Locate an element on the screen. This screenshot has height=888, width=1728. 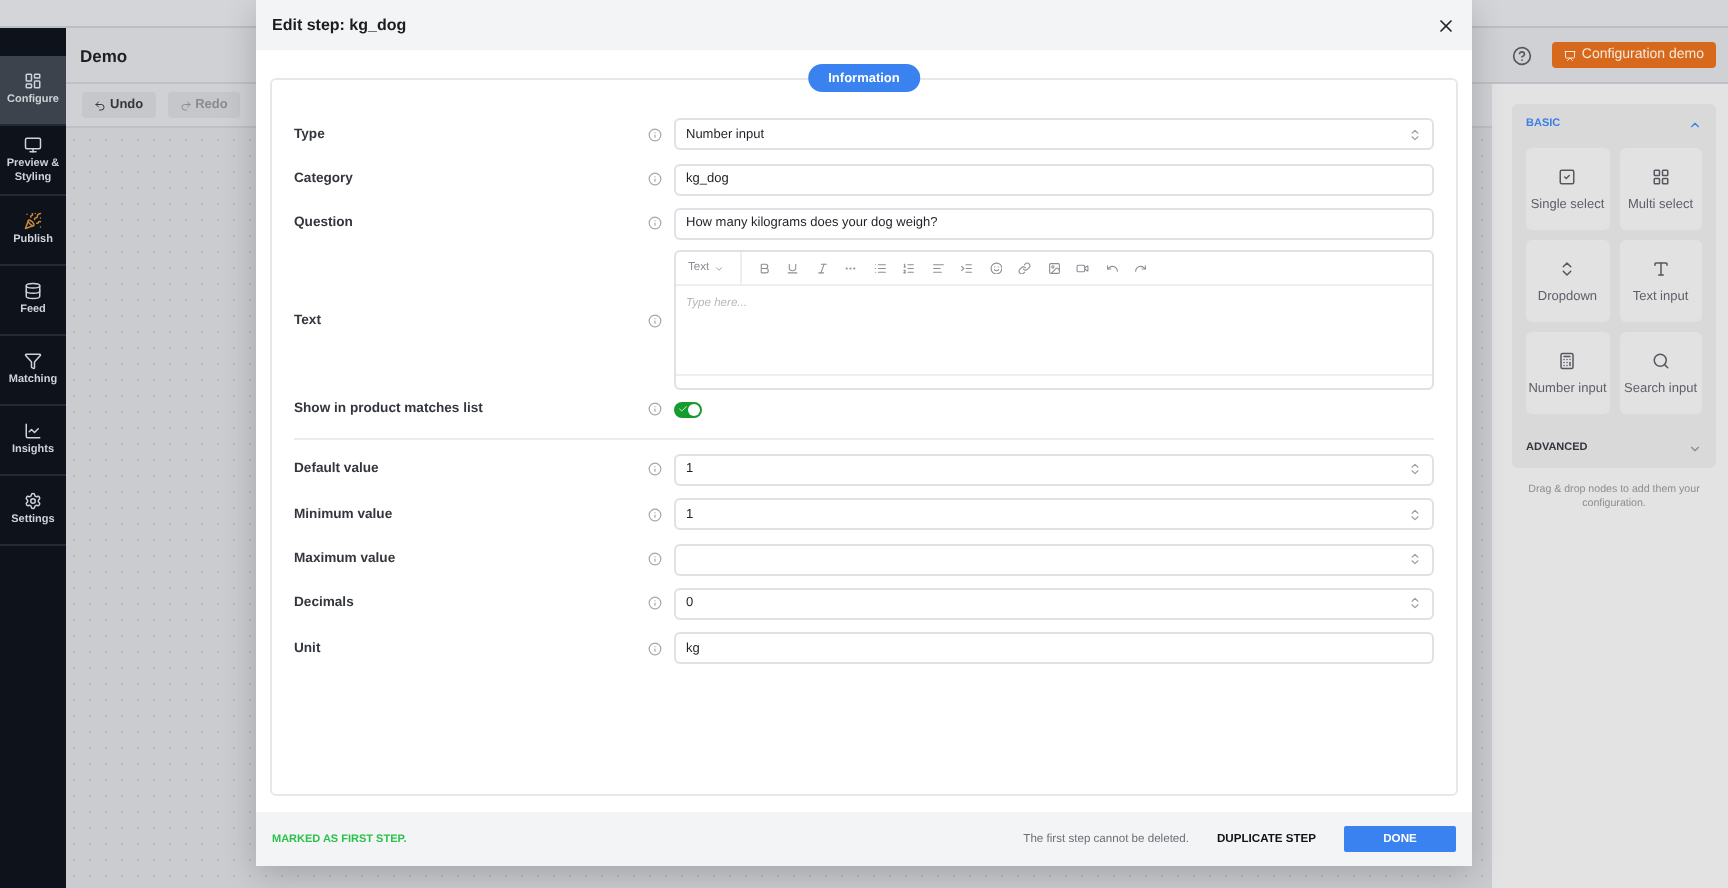
presentation-icon is located at coordinates (1569, 55).